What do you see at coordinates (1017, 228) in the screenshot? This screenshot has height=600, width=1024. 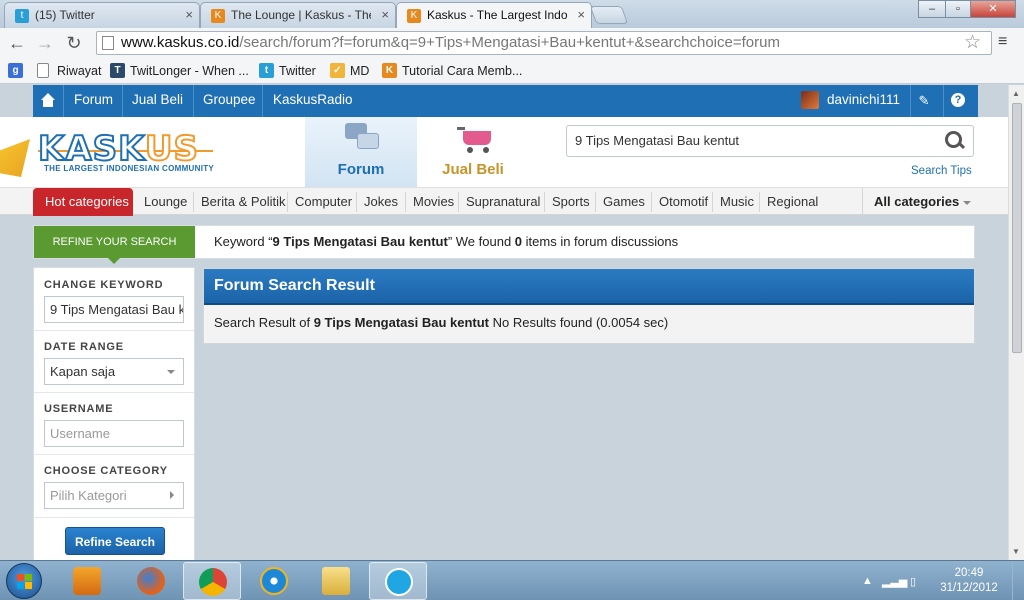 I see `scrollbar-thumb` at bounding box center [1017, 228].